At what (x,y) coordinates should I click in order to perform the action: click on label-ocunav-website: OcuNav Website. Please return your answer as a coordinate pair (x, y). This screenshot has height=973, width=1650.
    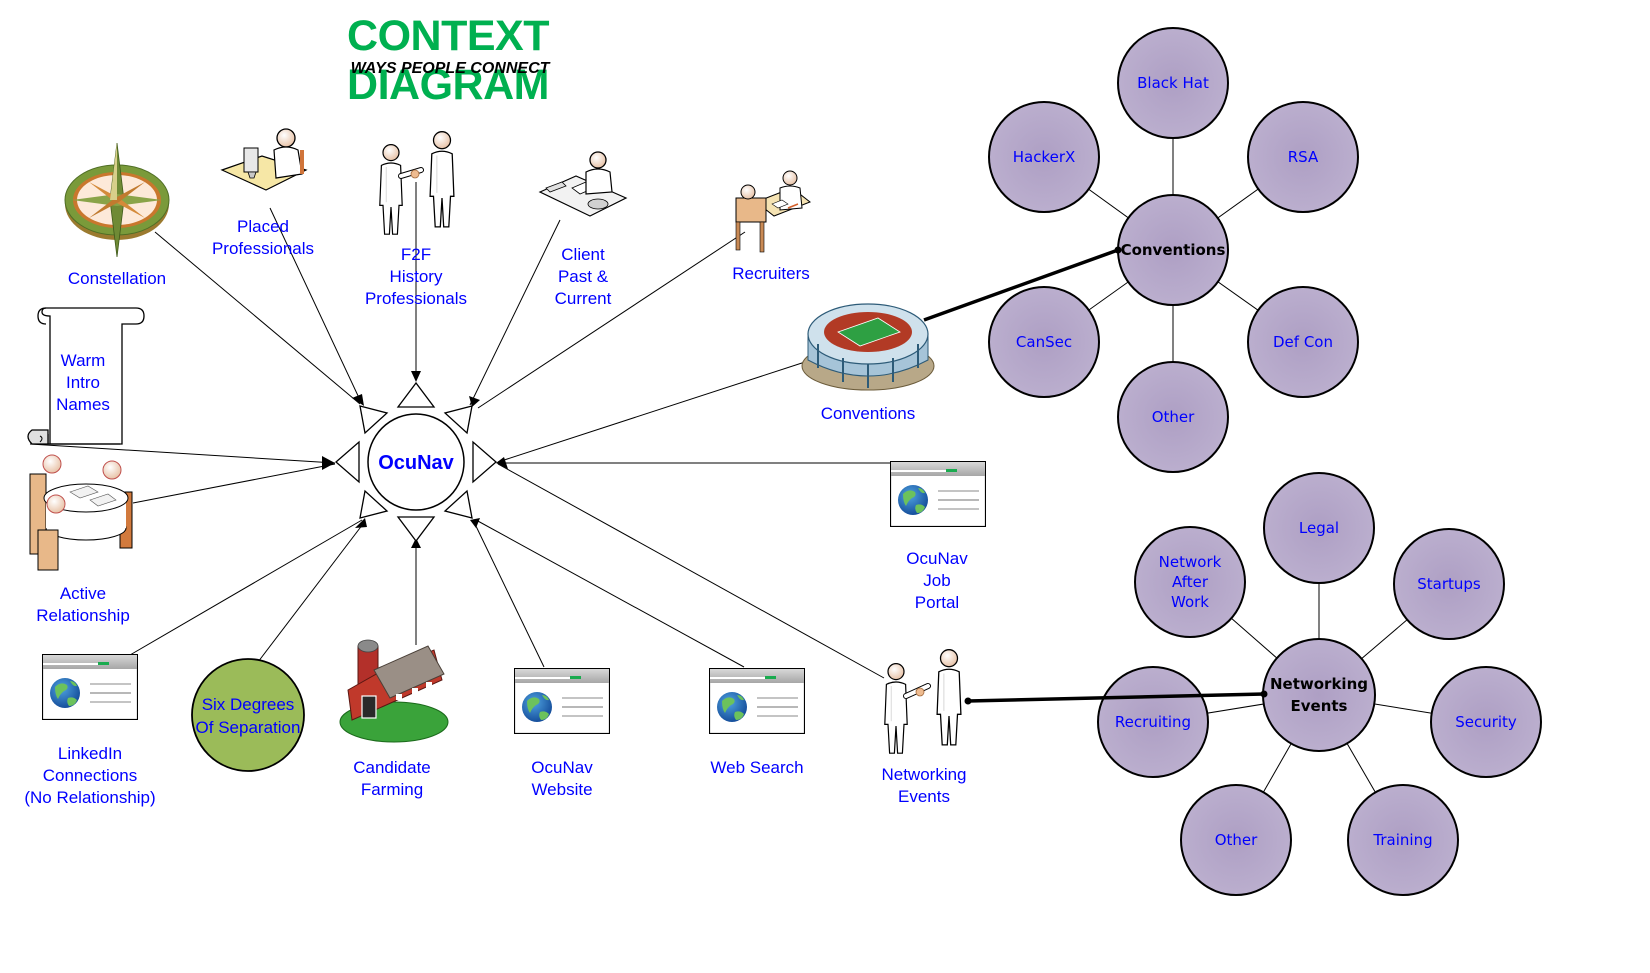
    Looking at the image, I should click on (562, 778).